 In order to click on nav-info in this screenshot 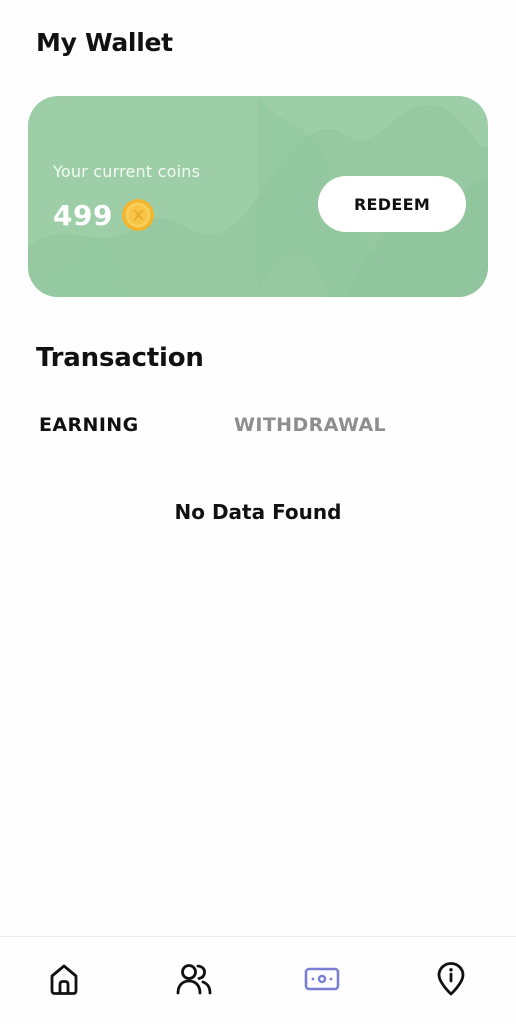, I will do `click(451, 979)`.